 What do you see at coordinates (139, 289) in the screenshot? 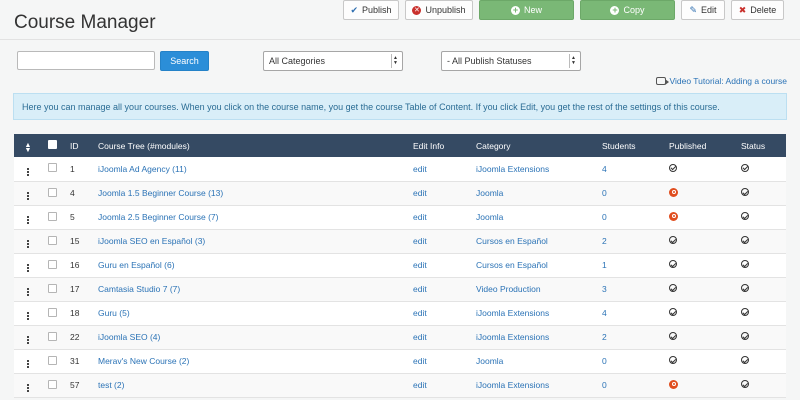
I see `course-name-link: Camtasia Studio 7 (7)` at bounding box center [139, 289].